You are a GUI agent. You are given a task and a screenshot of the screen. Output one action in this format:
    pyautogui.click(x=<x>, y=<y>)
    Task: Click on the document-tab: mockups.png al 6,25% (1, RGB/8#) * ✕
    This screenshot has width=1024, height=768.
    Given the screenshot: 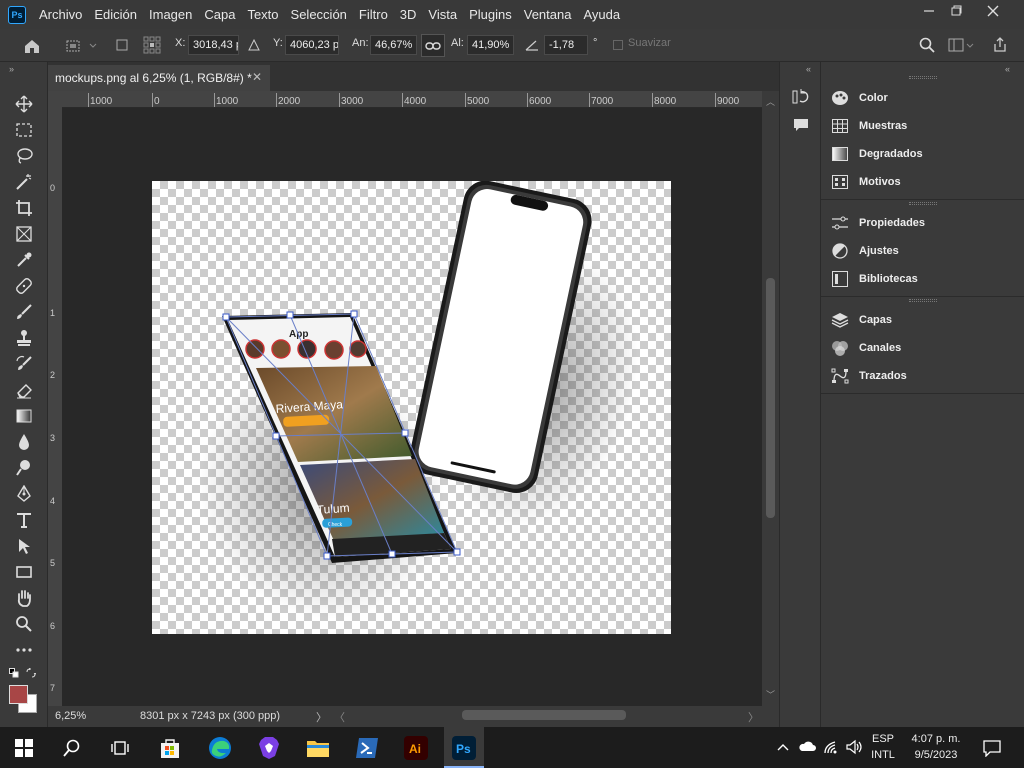 What is the action you would take?
    pyautogui.click(x=159, y=78)
    